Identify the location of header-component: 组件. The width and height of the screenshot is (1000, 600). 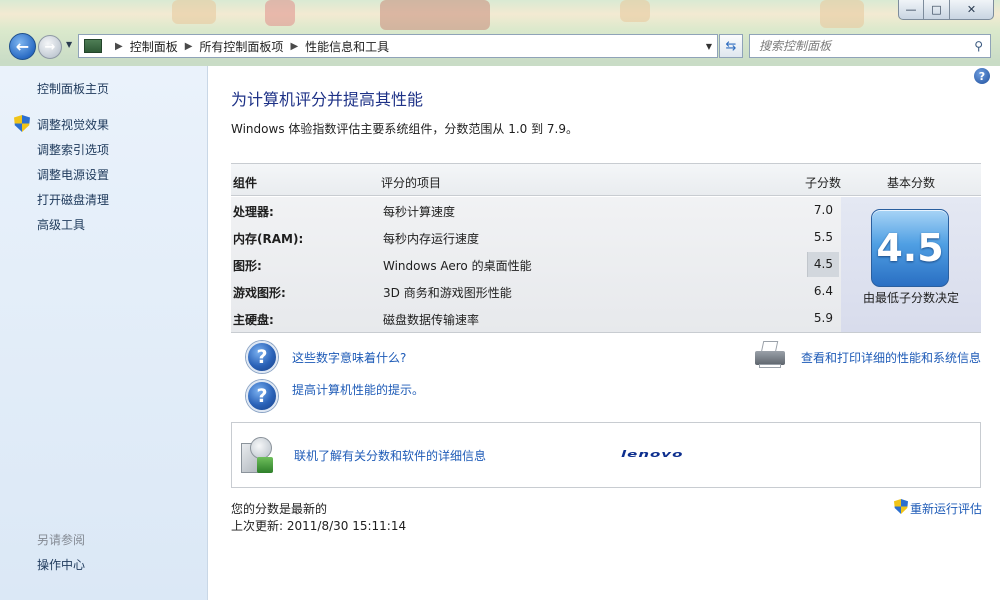
(245, 183).